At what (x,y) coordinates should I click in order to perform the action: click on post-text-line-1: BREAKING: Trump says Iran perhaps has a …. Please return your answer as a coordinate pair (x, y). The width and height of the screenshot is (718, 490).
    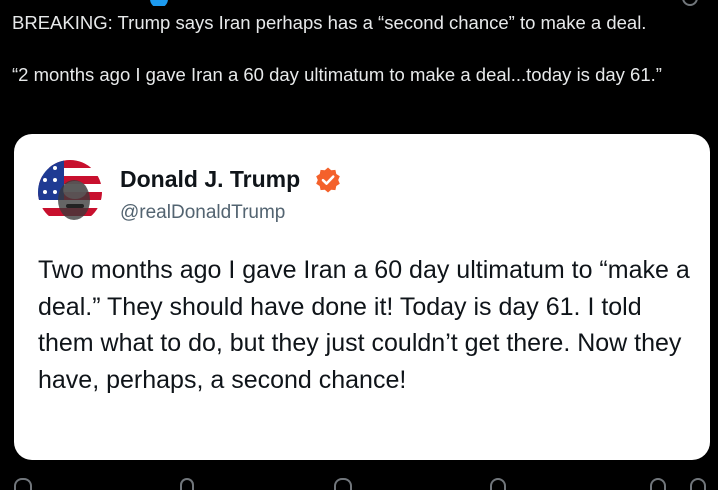
    Looking at the image, I should click on (329, 22).